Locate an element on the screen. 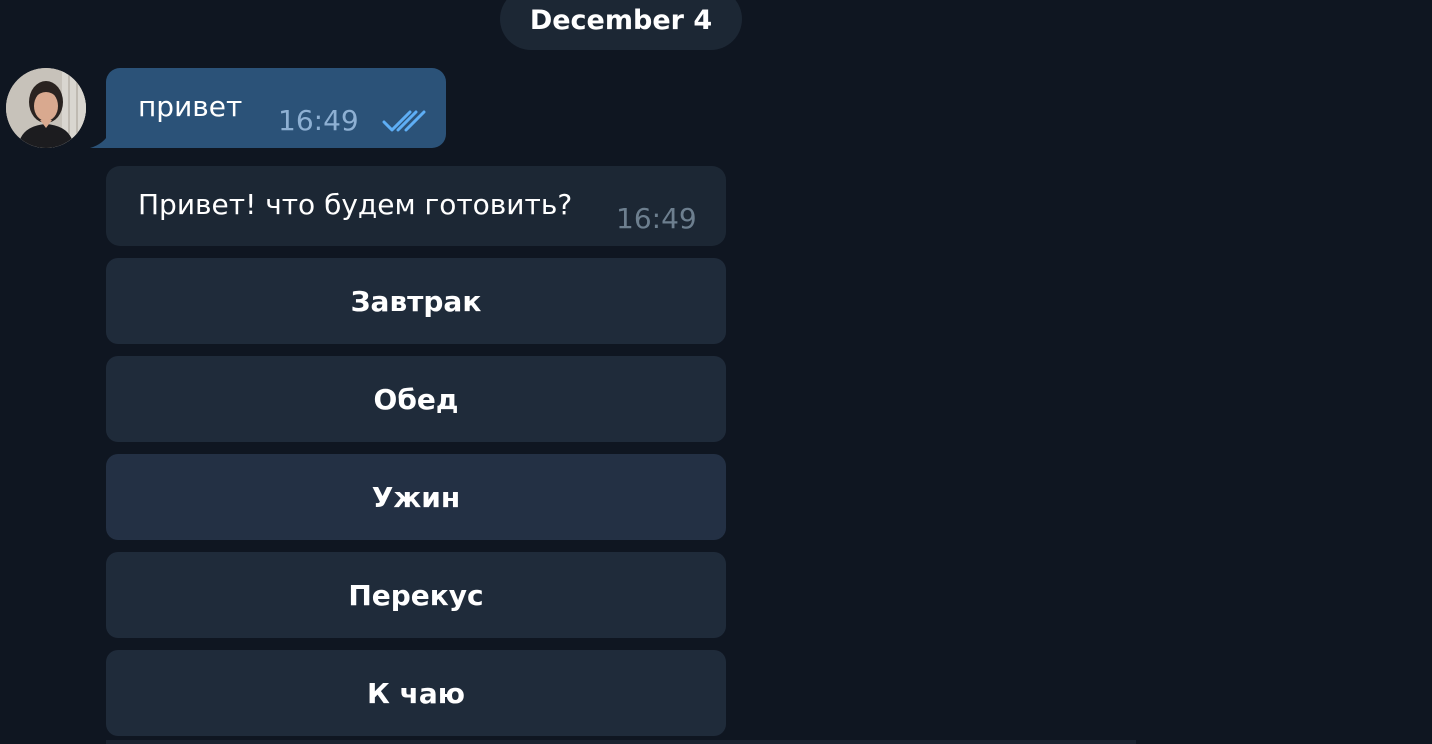 The height and width of the screenshot is (744, 1432). message-text: Привет! что будем готовить? is located at coordinates (355, 204).